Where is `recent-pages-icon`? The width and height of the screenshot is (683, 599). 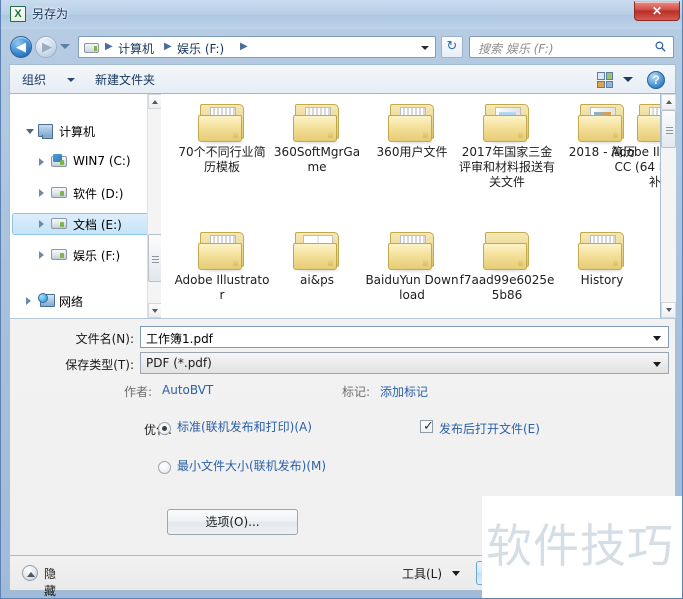 recent-pages-icon is located at coordinates (65, 46).